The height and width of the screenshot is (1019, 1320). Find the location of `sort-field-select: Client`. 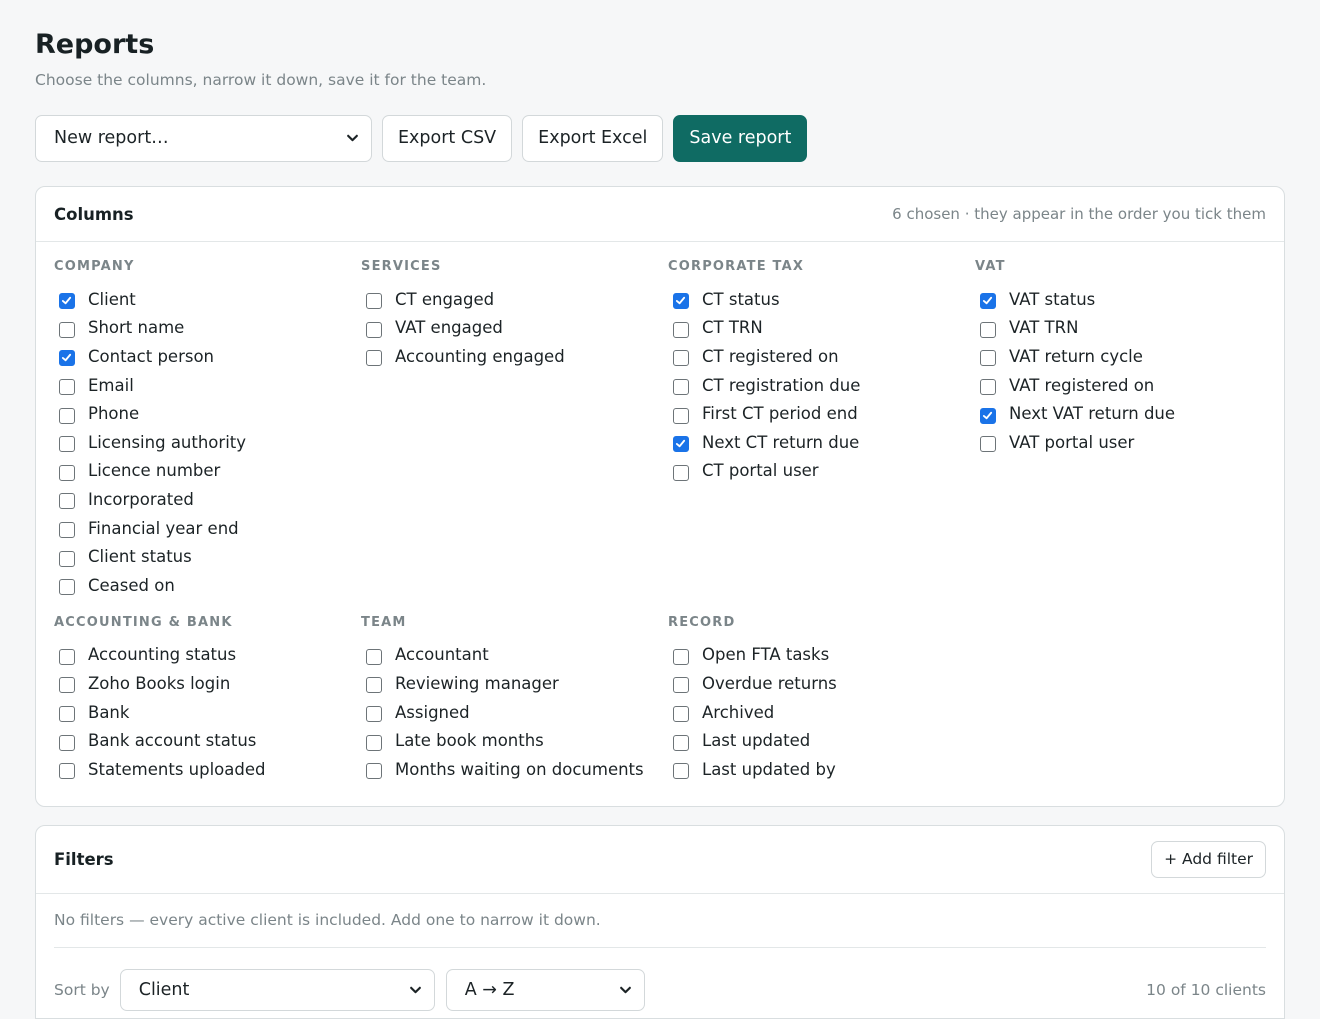

sort-field-select: Client is located at coordinates (277, 989).